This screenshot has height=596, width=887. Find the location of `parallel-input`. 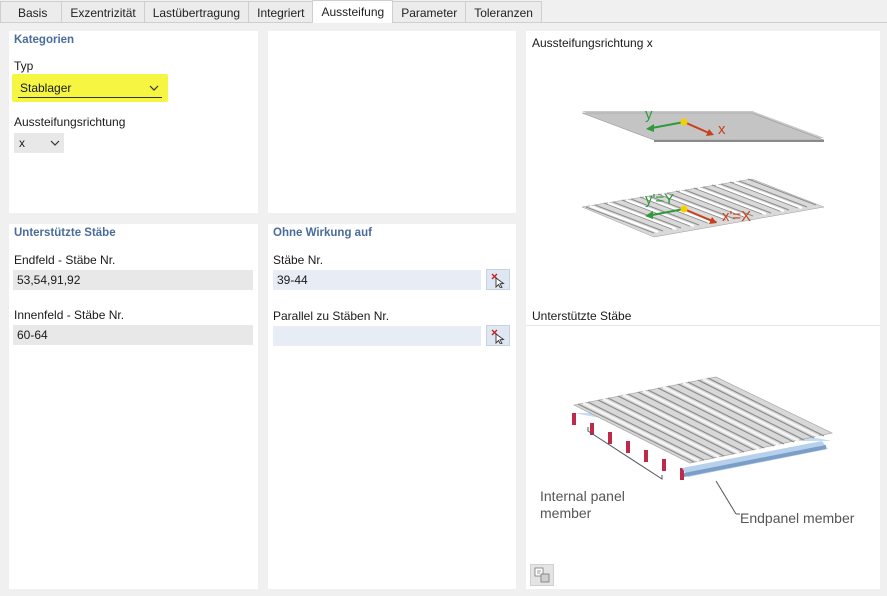

parallel-input is located at coordinates (377, 336).